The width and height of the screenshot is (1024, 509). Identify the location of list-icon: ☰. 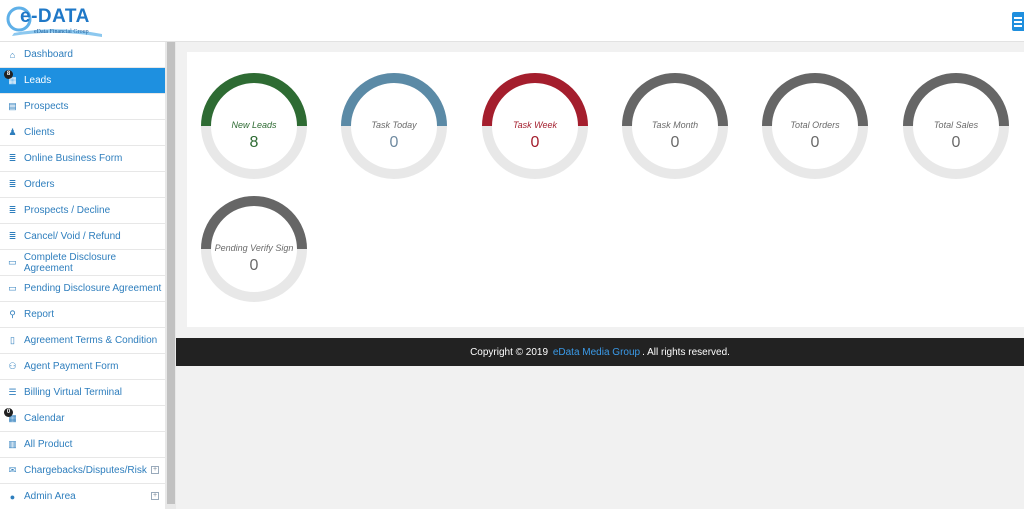
(12, 392).